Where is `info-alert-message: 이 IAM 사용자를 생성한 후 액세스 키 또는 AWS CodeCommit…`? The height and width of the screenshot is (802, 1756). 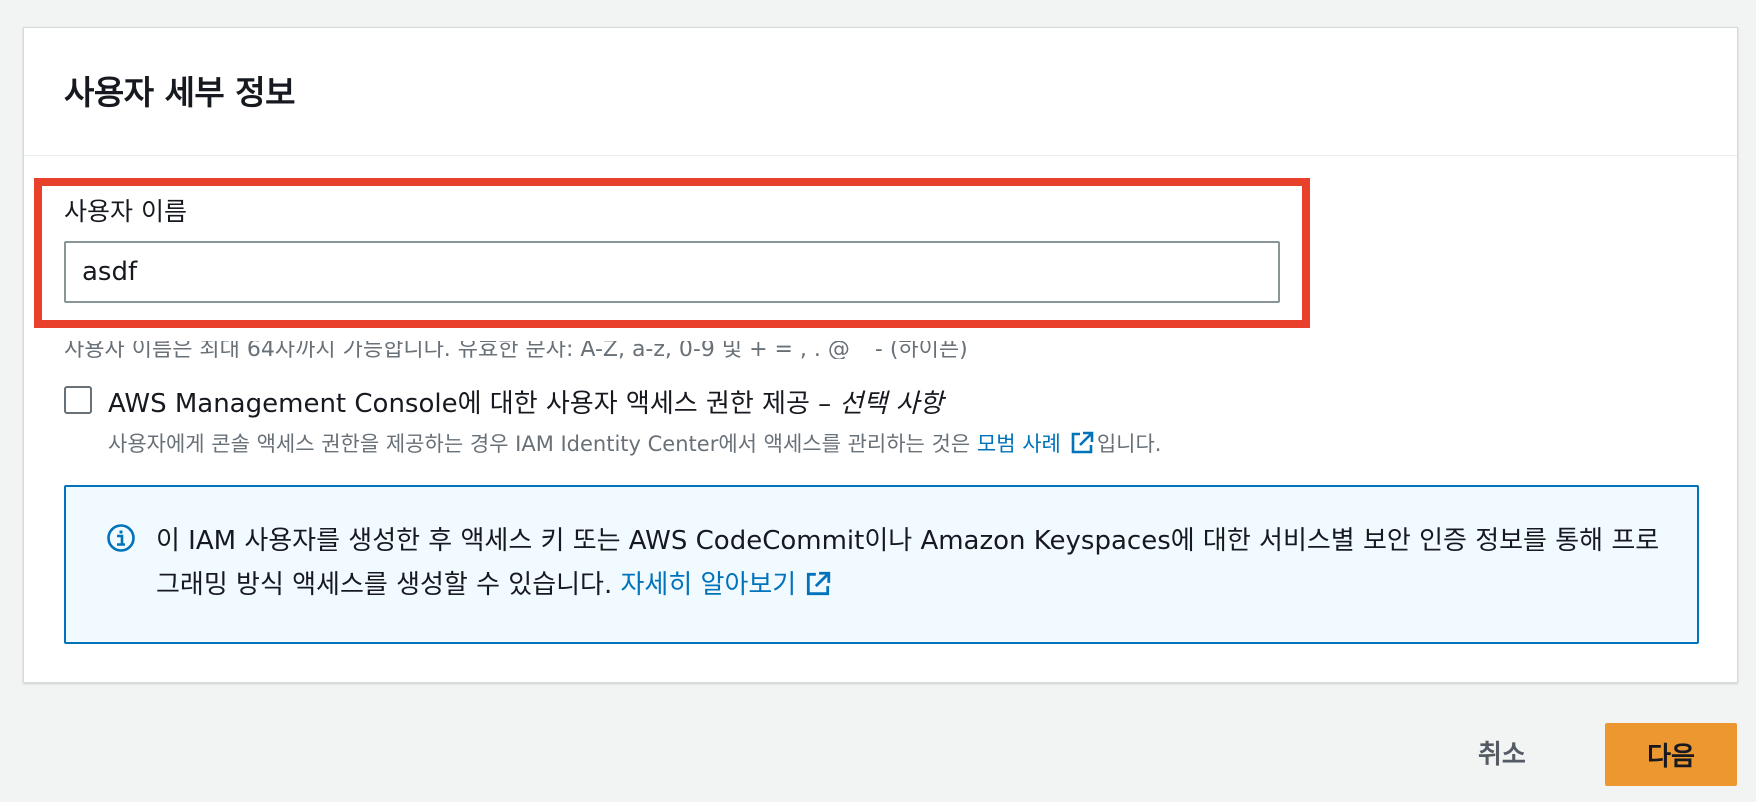 info-alert-message: 이 IAM 사용자를 생성한 후 액세스 키 또는 AWS CodeCommit… is located at coordinates (908, 563).